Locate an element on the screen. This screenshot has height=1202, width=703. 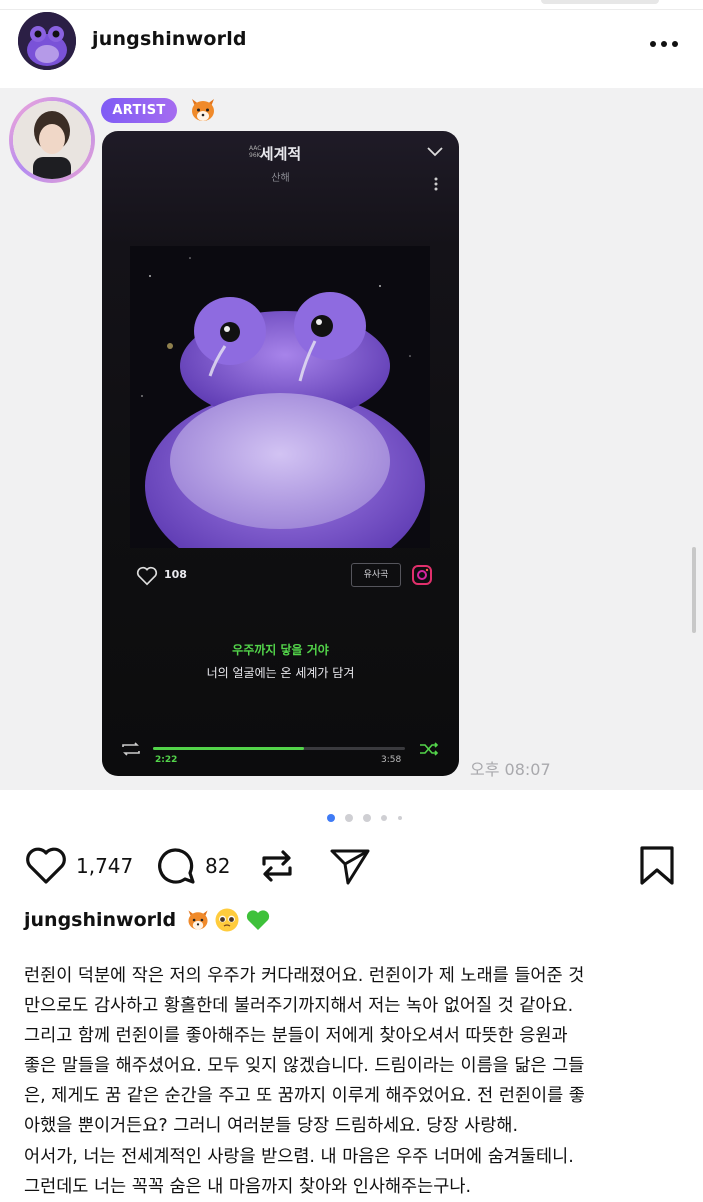
caption-line: 만으로도 감사하고 황홀한데 불러주기까지해서 저는 녹아 없어질 것 같아요. is located at coordinates (299, 1006).